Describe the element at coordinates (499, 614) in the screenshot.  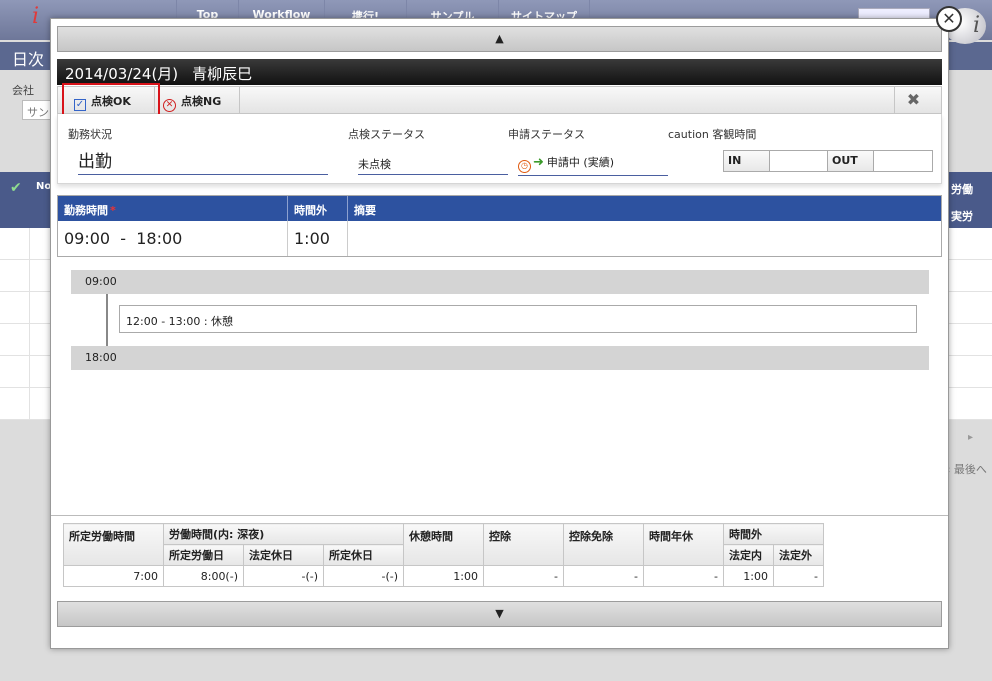
I see `scroll-down-button: ▼` at that location.